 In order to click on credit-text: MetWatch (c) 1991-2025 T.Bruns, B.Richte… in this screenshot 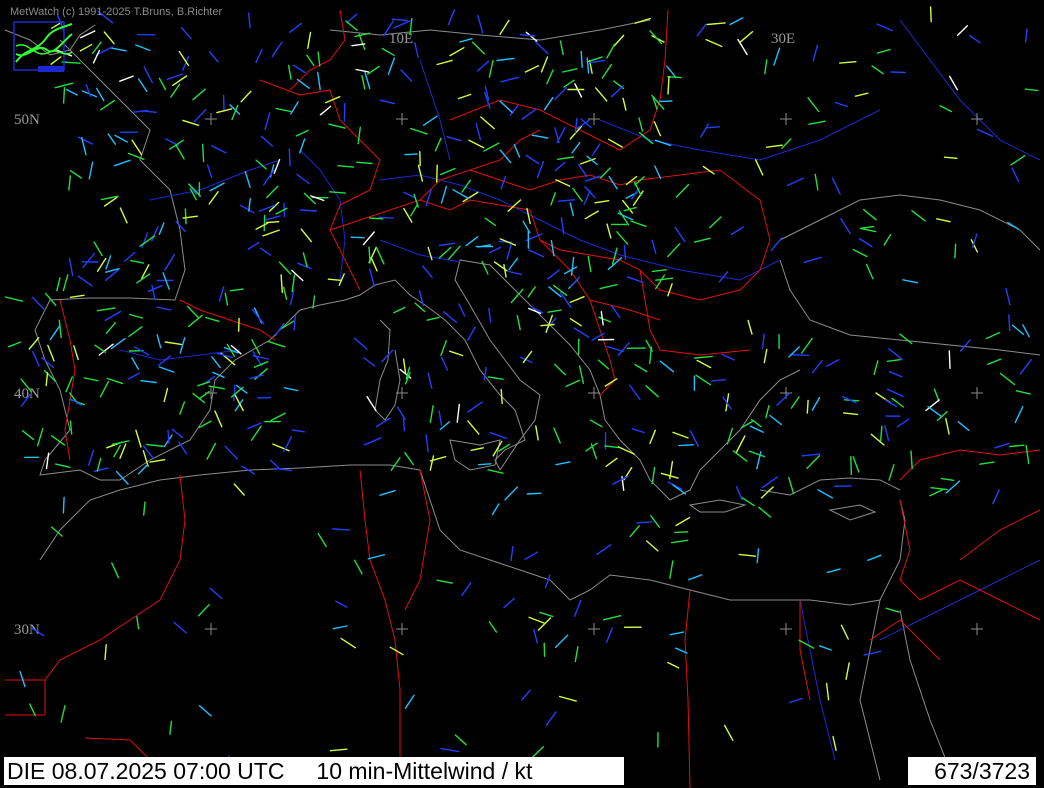, I will do `click(116, 12)`.